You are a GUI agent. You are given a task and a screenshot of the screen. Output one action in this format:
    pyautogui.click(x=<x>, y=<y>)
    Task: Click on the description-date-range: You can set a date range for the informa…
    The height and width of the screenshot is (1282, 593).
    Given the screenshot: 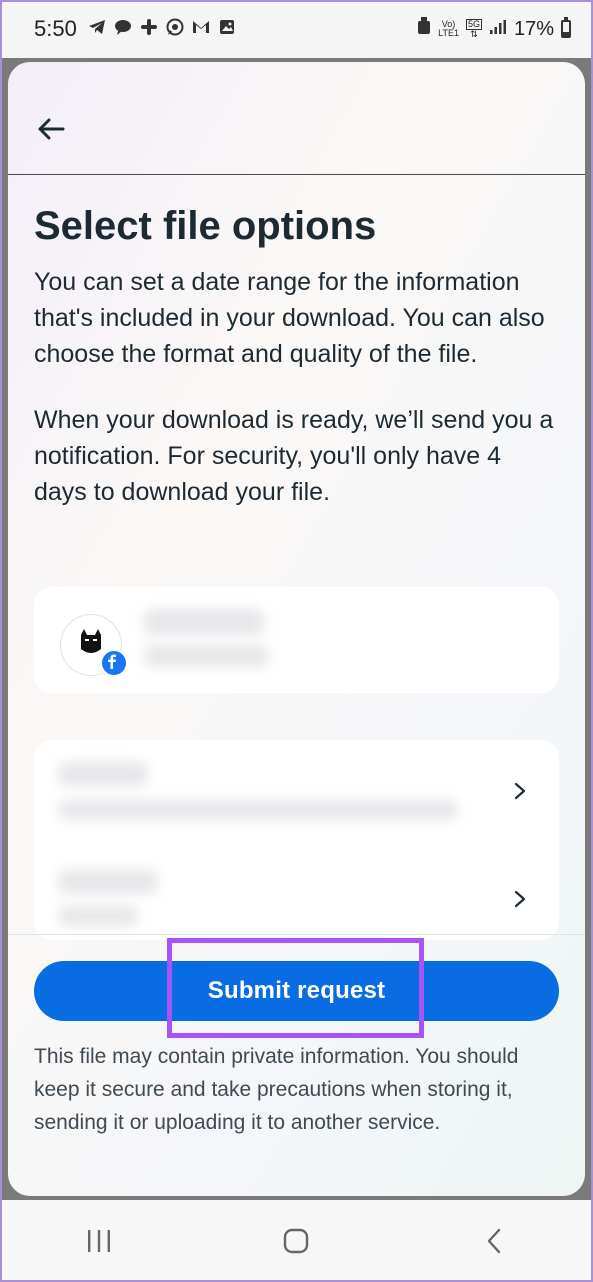 What is the action you would take?
    pyautogui.click(x=289, y=318)
    